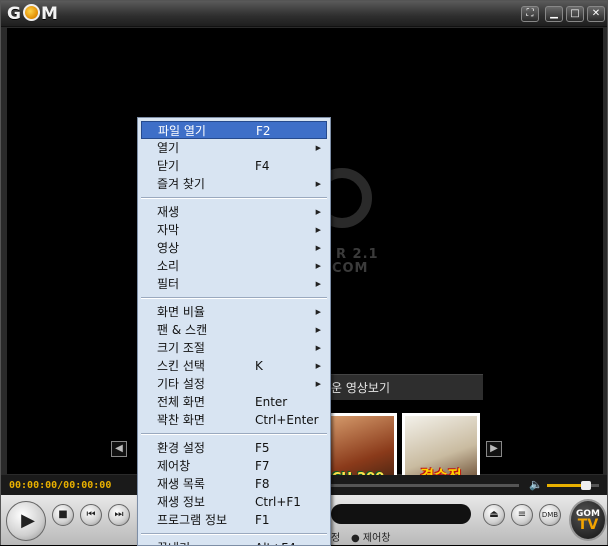  What do you see at coordinates (234, 212) in the screenshot?
I see `menu-item: 재생 ▶` at bounding box center [234, 212].